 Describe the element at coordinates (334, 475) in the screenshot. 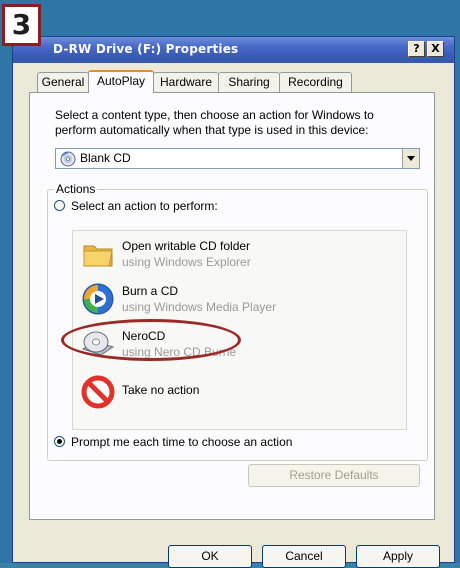

I see `restore-defaults-button: Restore Defaults` at that location.